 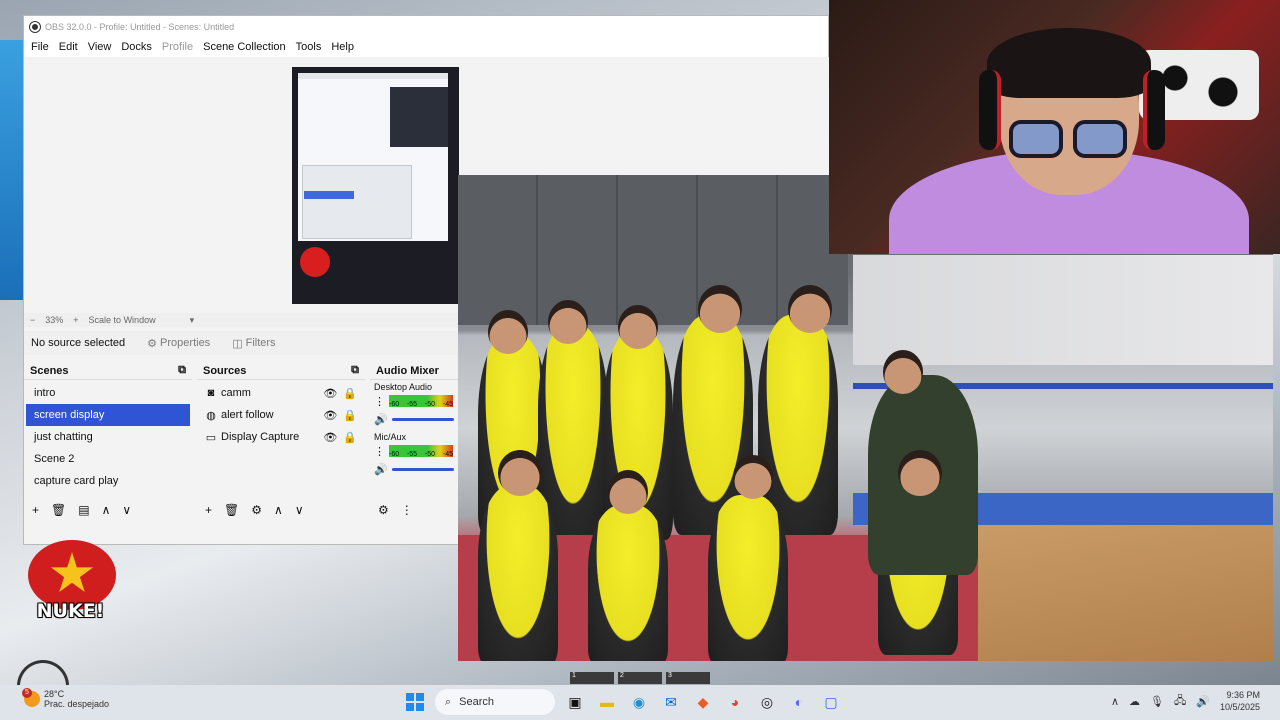 What do you see at coordinates (78, 343) in the screenshot?
I see `no-source-label: No source selected` at bounding box center [78, 343].